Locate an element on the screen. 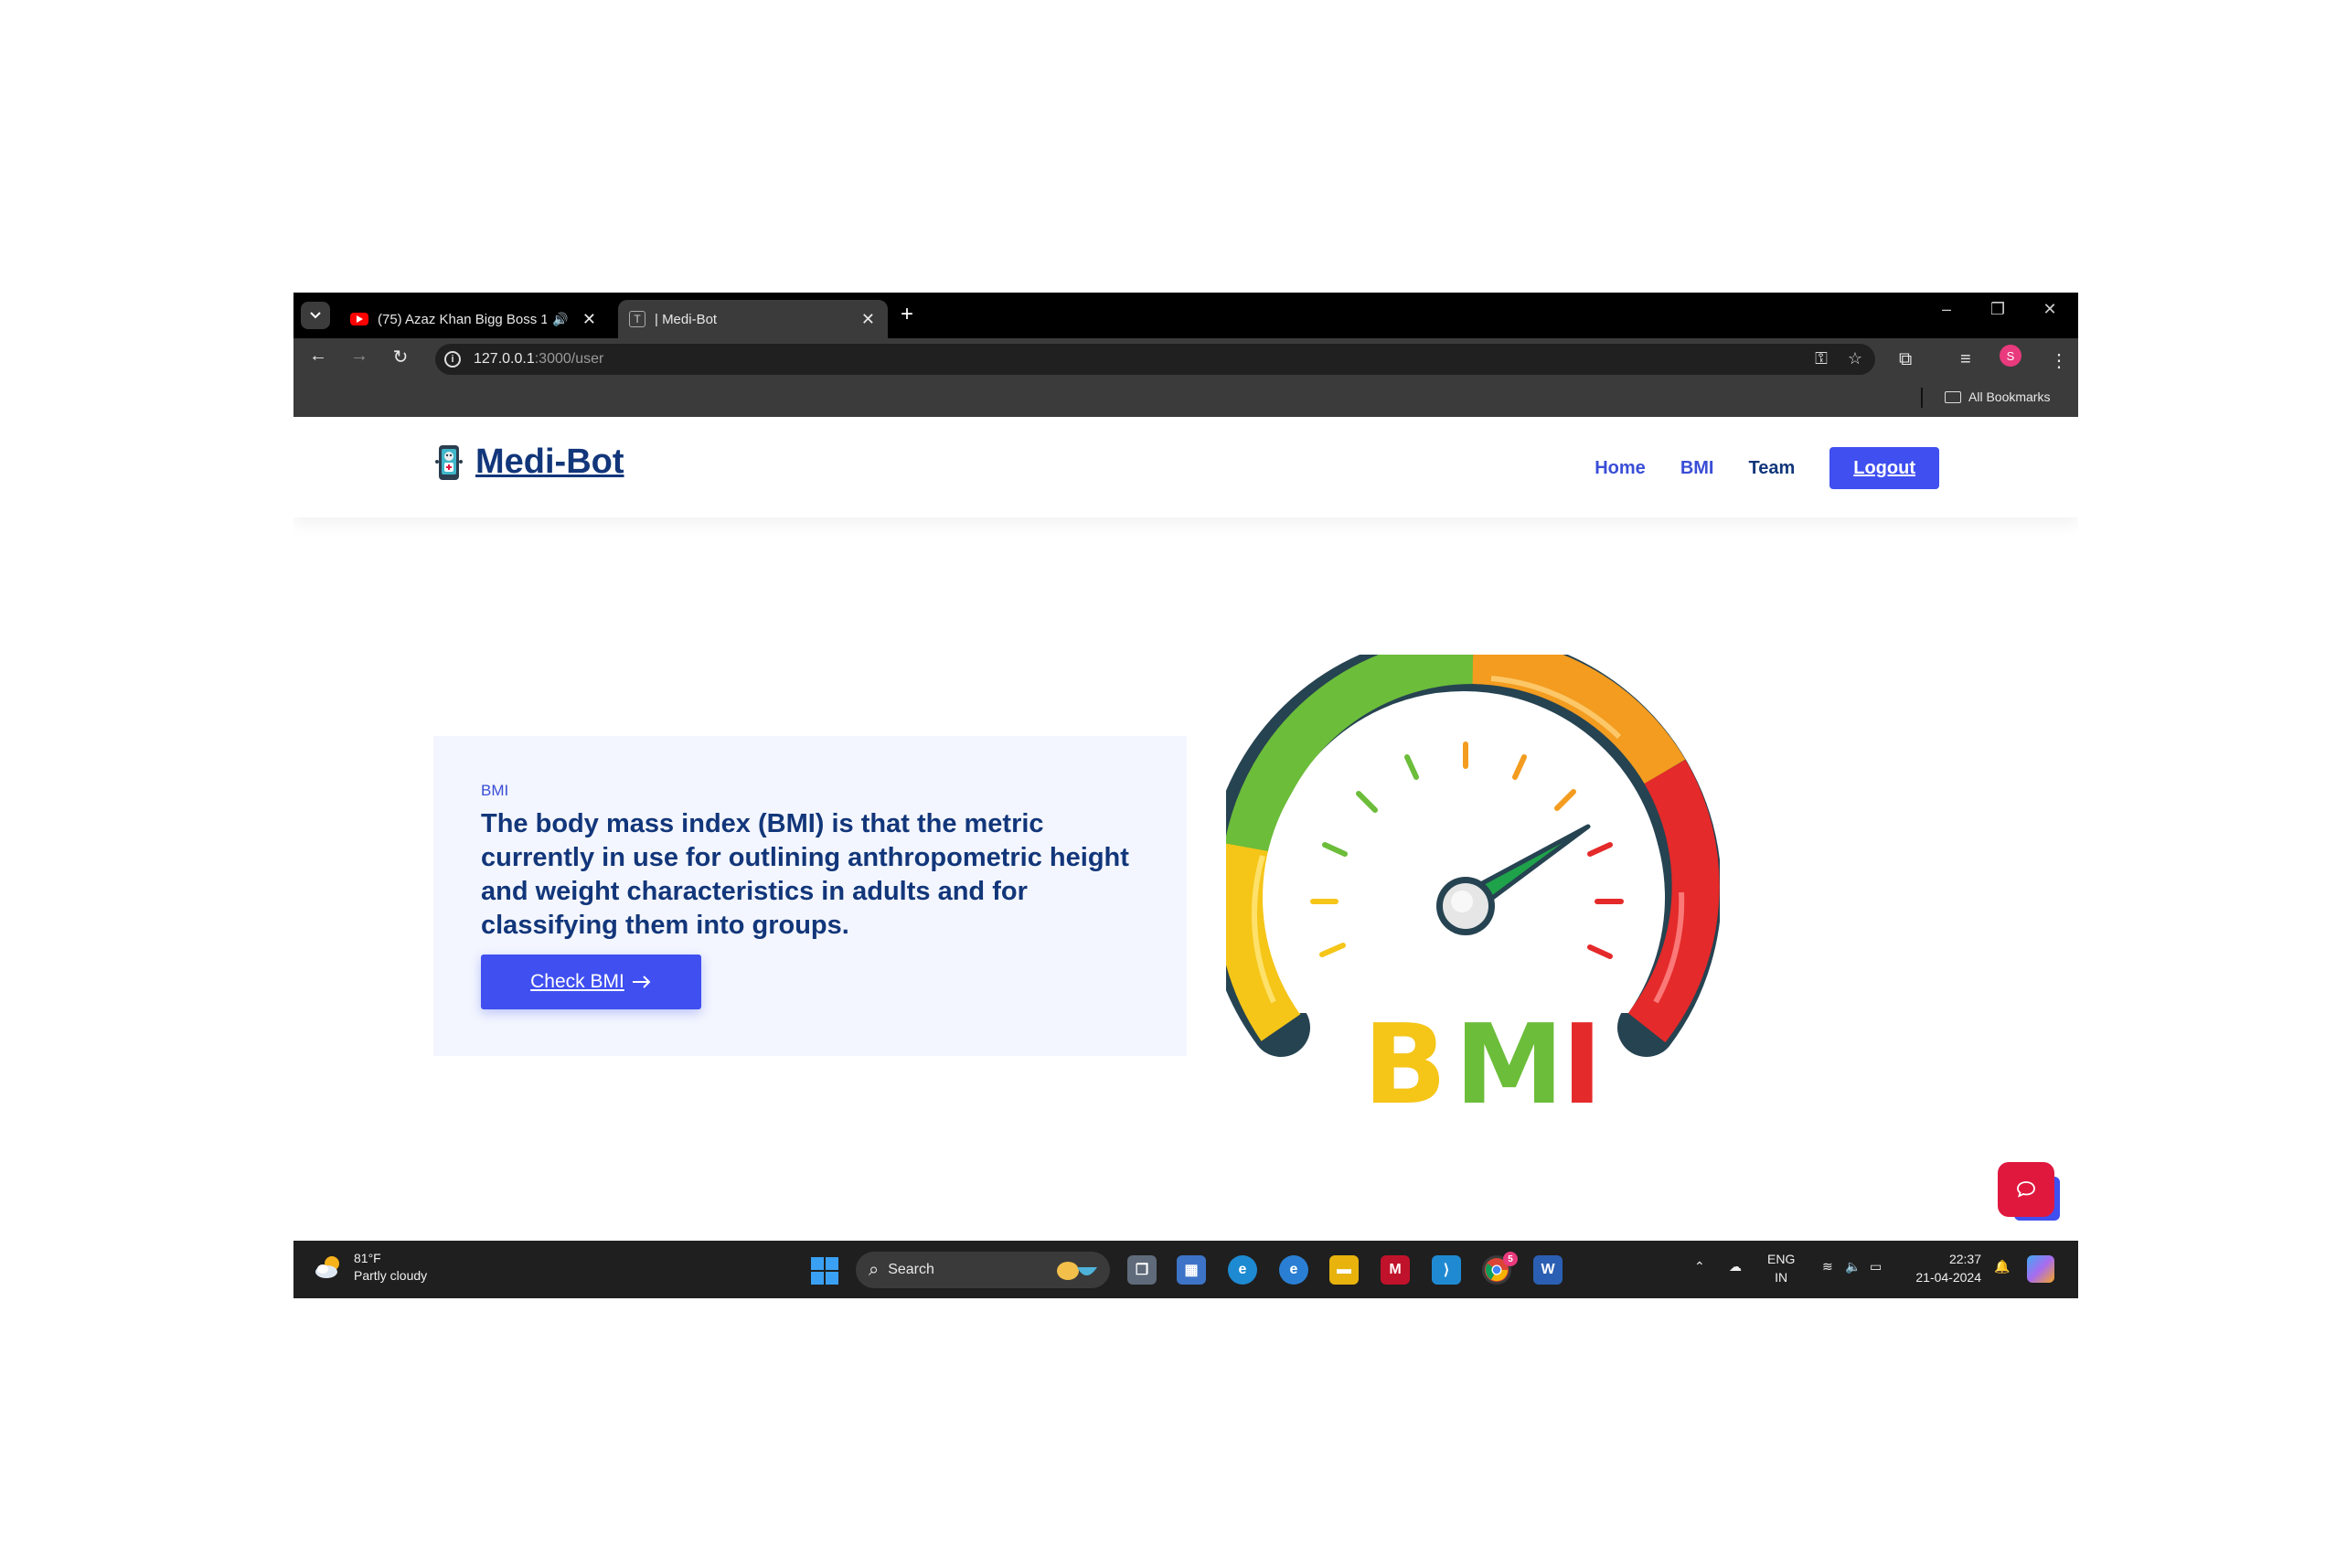  edge-icon: e is located at coordinates (1242, 1270).